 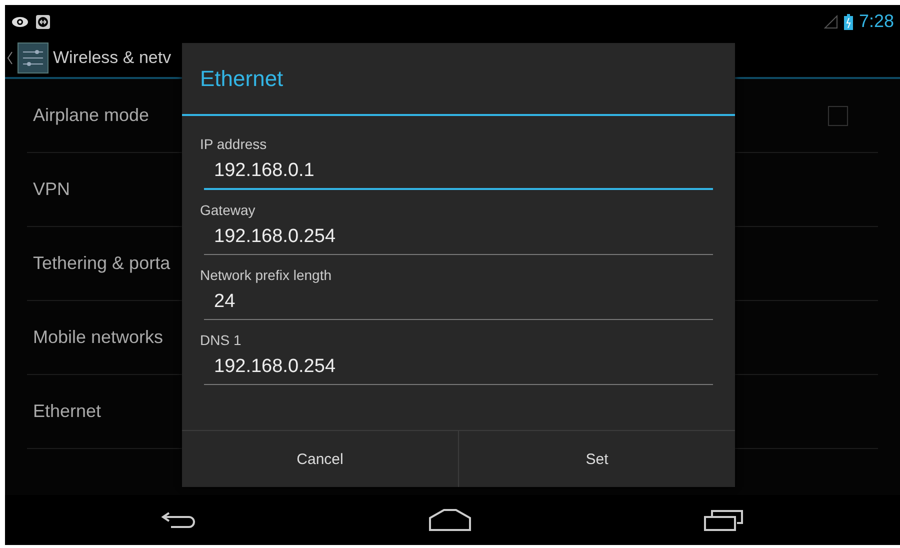 I want to click on dialog-button: Set, so click(x=596, y=459).